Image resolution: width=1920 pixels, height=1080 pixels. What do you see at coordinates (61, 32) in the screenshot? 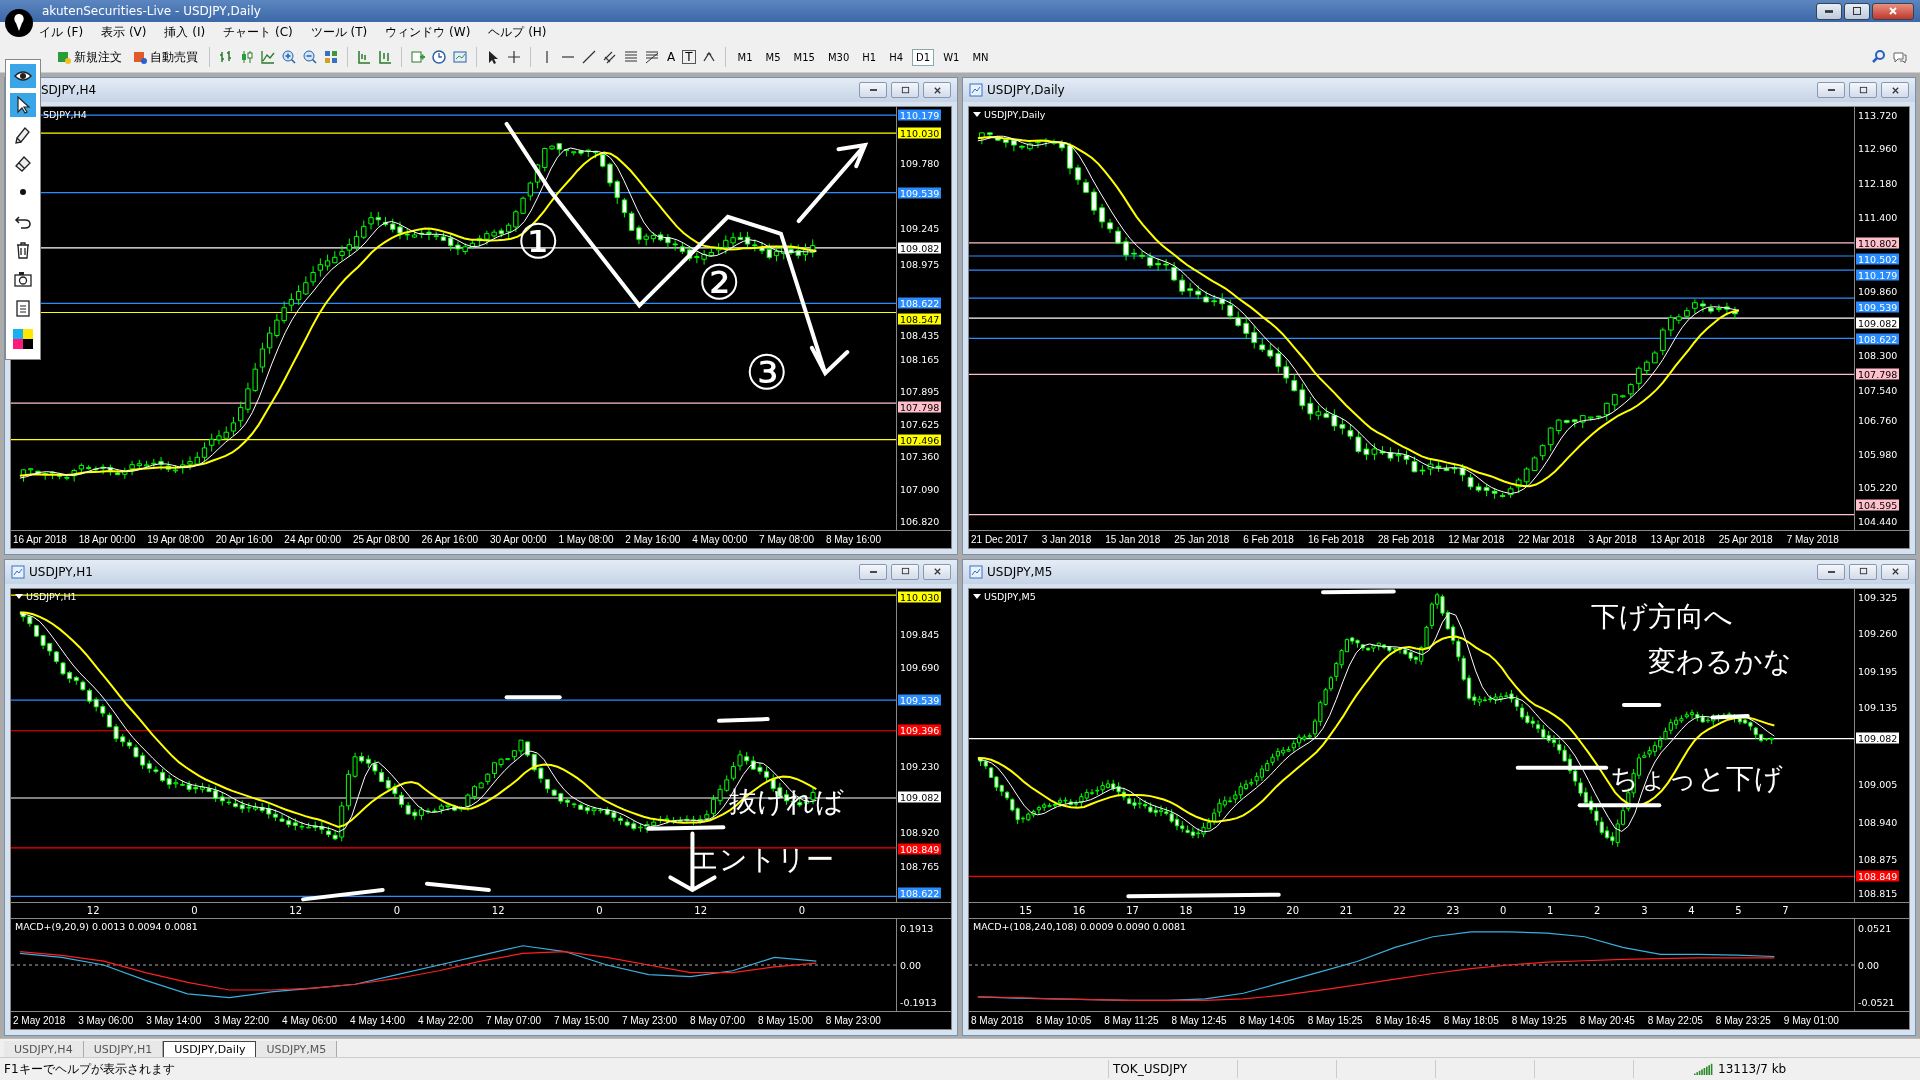
I see `menu-item: イル (F)` at bounding box center [61, 32].